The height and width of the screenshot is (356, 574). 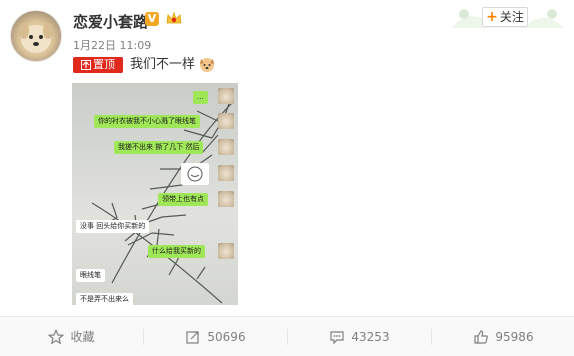 What do you see at coordinates (226, 336) in the screenshot?
I see `repost-count: 50696` at bounding box center [226, 336].